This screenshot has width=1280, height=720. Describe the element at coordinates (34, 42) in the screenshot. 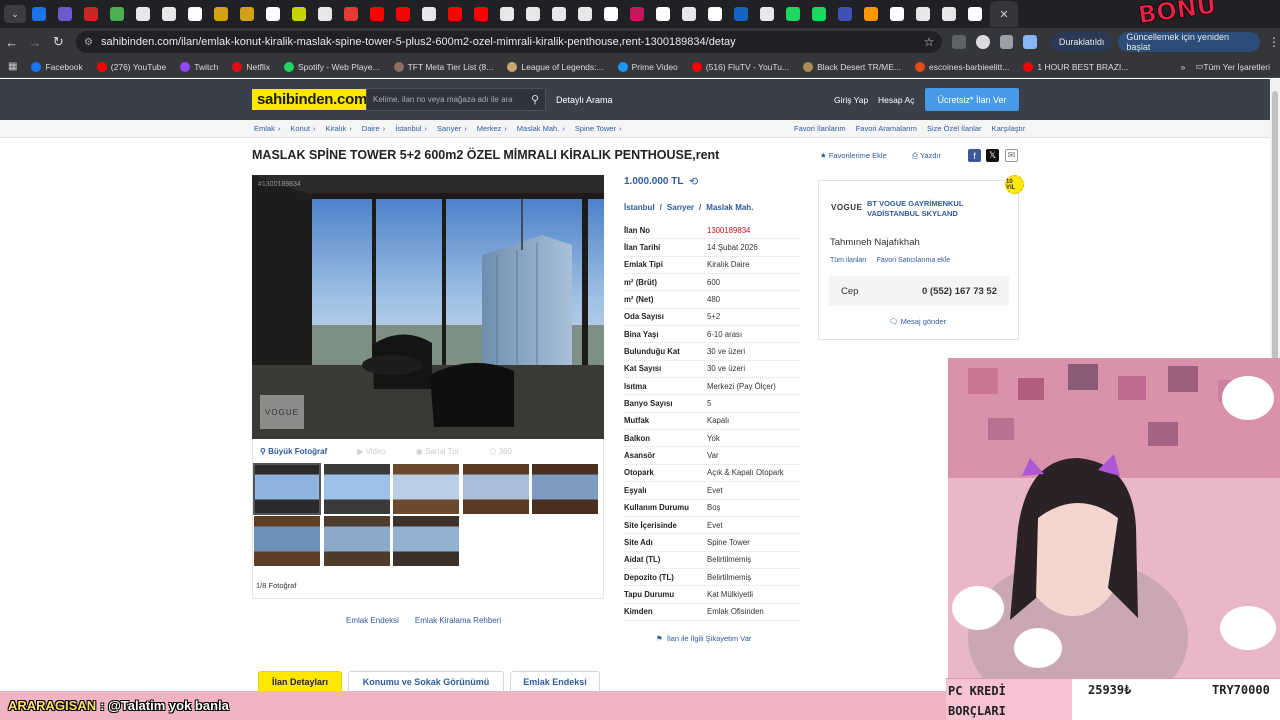

I see `forward-arrow-icon: →` at that location.